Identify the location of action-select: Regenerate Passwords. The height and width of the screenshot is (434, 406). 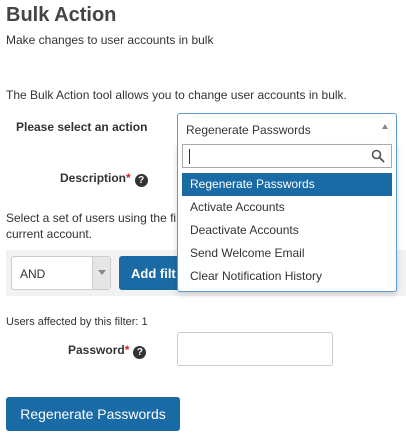
(287, 128).